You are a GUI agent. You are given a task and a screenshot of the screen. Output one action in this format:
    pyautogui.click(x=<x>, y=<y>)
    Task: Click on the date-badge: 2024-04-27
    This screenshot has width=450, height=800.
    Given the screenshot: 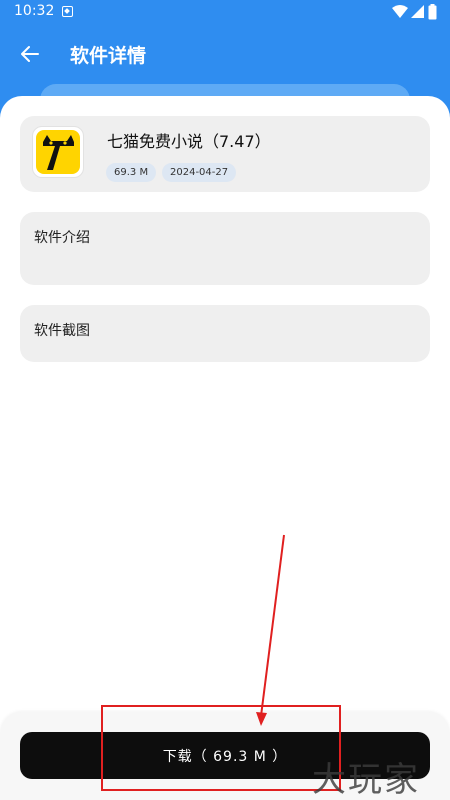 What is the action you would take?
    pyautogui.click(x=199, y=172)
    